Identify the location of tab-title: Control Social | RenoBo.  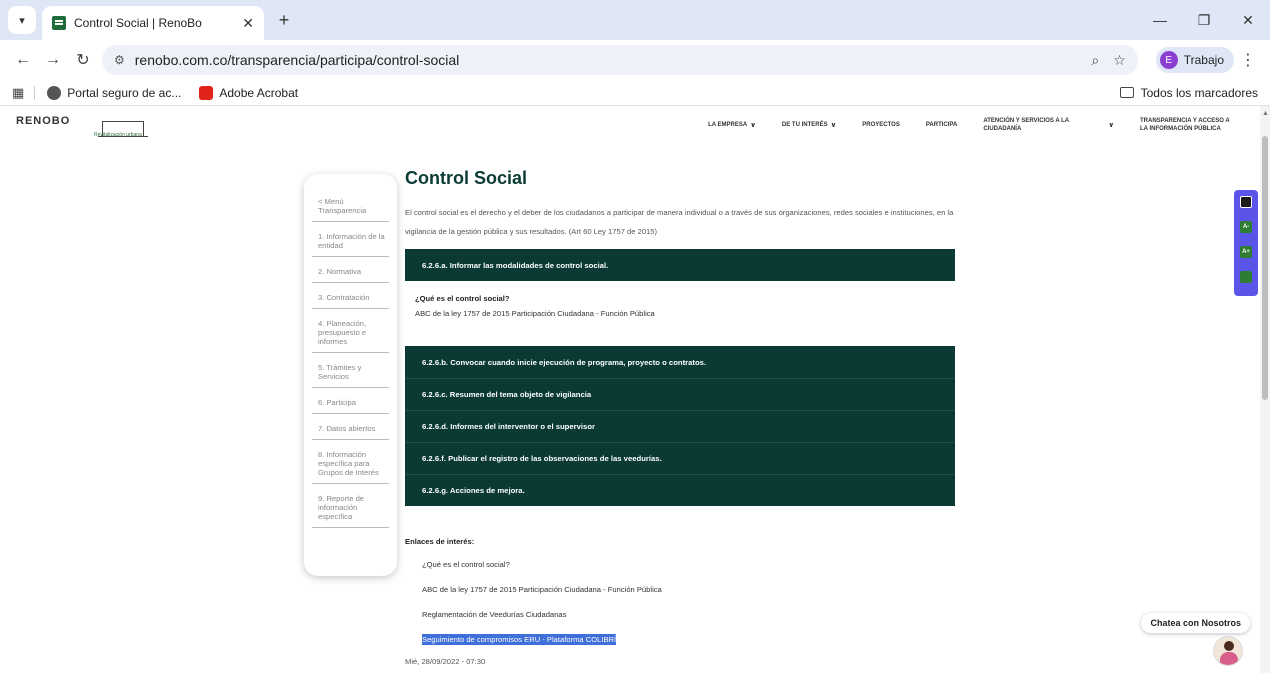
(138, 23).